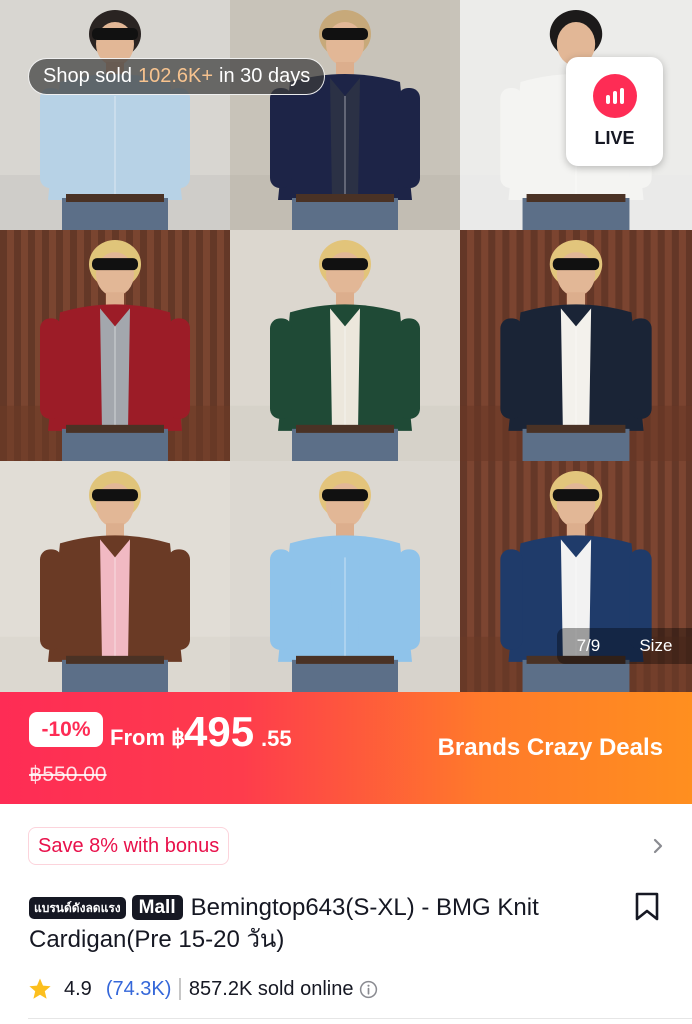  I want to click on shop-sold-value: 102.6K+, so click(175, 76).